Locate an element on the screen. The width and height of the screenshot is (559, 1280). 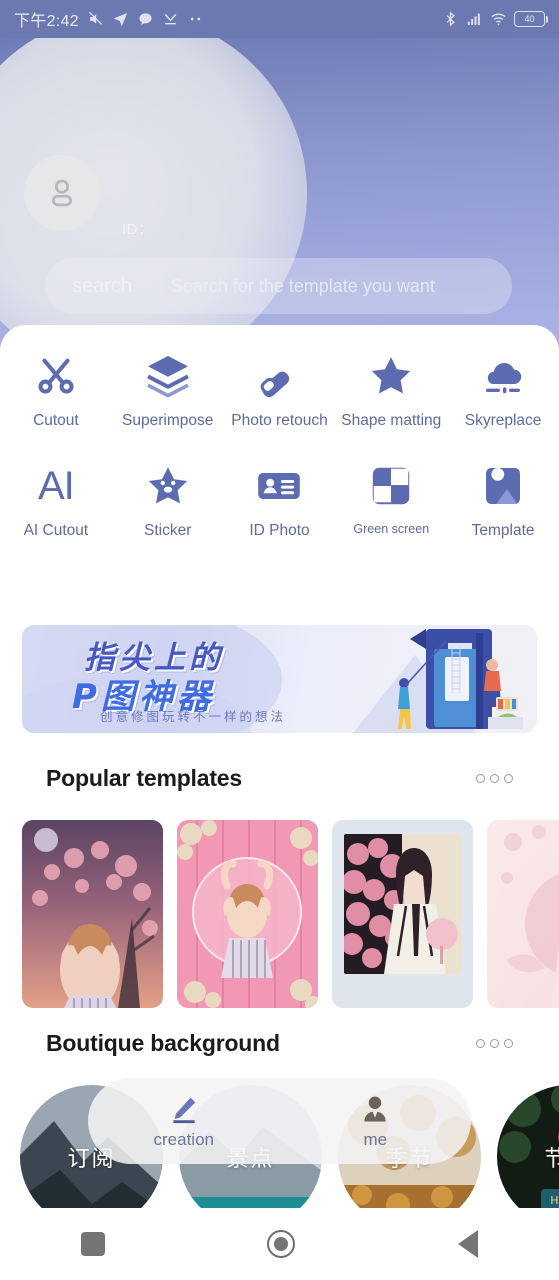
status-bar: 下午2:42 40 is located at coordinates (279, 19).